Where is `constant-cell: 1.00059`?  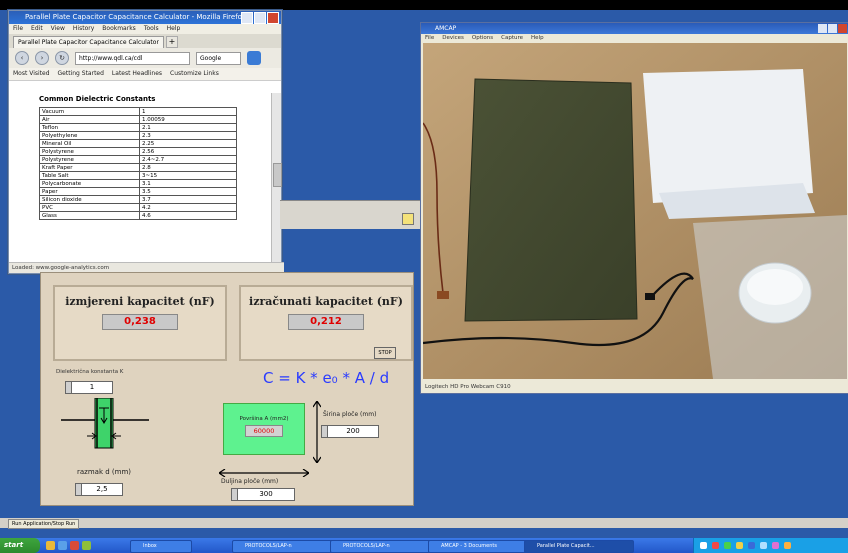
constant-cell: 1.00059 is located at coordinates (188, 119).